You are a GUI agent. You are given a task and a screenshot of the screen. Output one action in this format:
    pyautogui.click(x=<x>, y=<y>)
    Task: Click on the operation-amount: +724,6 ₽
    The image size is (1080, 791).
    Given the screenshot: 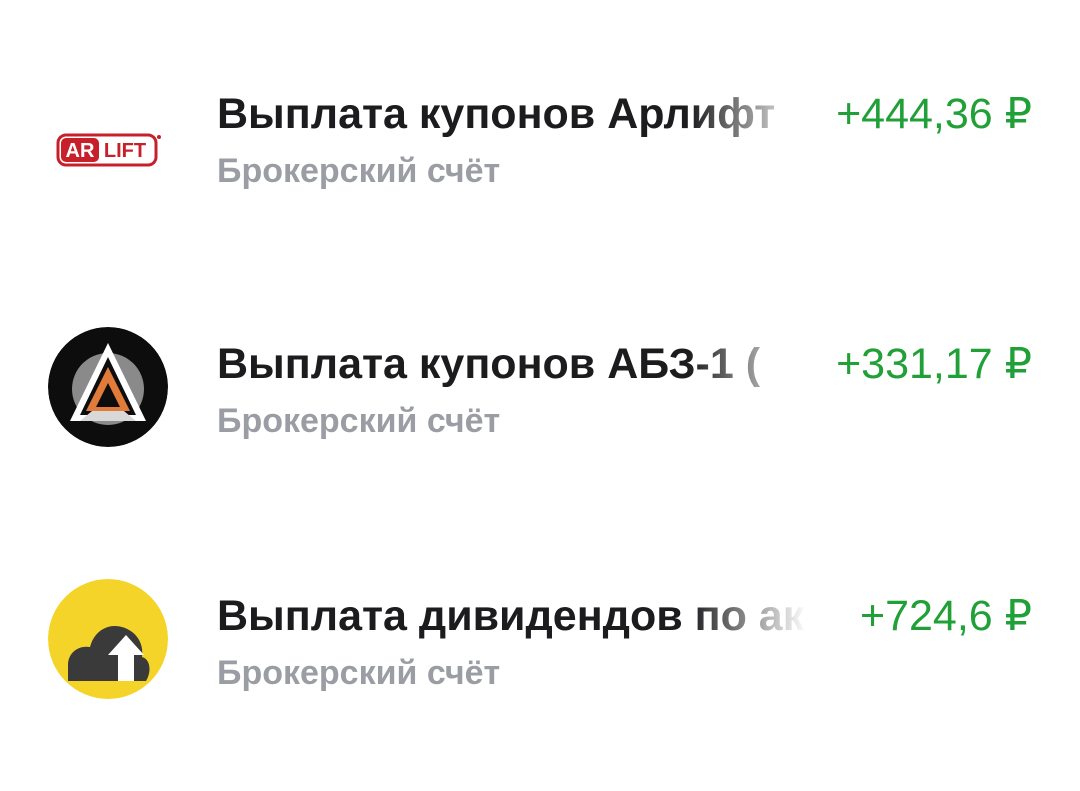 What is the action you would take?
    pyautogui.click(x=945, y=616)
    